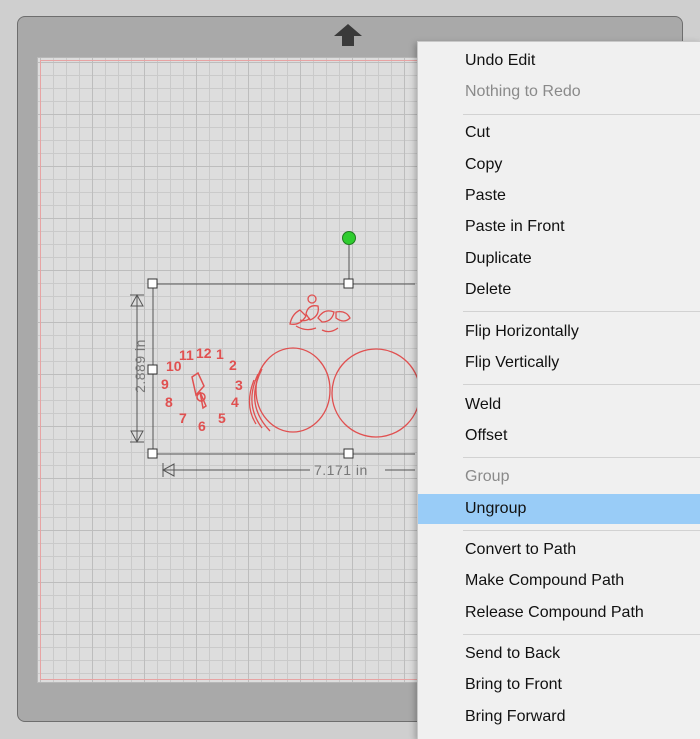 Image resolution: width=700 pixels, height=739 pixels. What do you see at coordinates (559, 332) in the screenshot?
I see `menu-item-flip-horizontally: Flip Horizontally` at bounding box center [559, 332].